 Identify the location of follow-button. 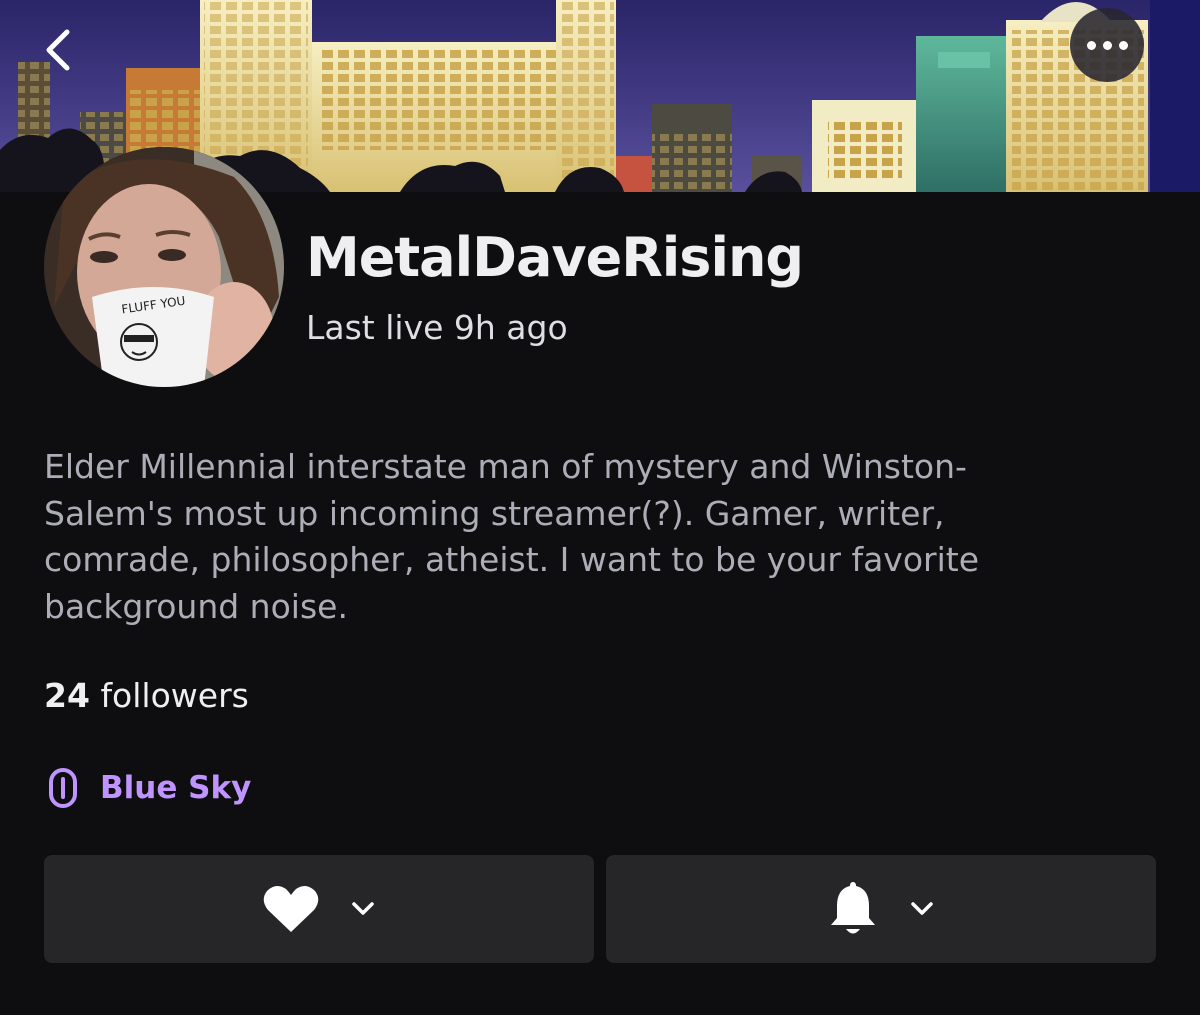
(319, 909).